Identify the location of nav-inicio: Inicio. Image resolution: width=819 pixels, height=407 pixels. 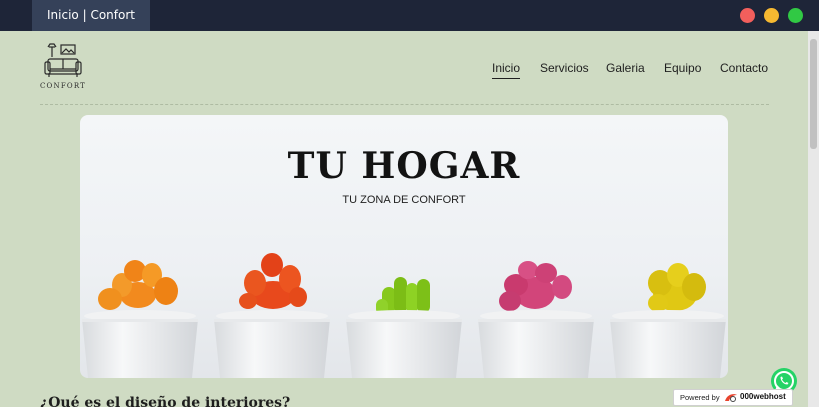
(506, 70).